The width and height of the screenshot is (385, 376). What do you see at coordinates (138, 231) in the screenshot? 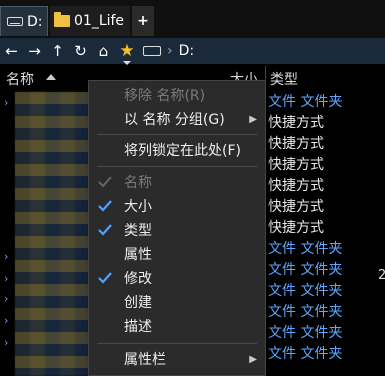
I see `menu-item-label: 类型` at bounding box center [138, 231].